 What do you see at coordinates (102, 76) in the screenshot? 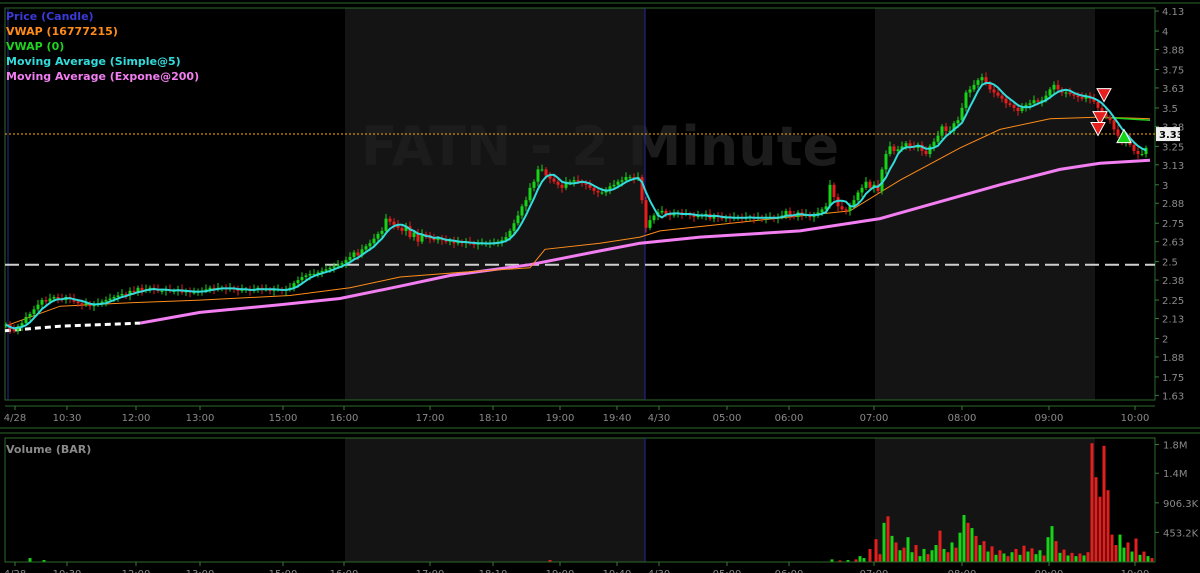
I see `legend-entry: Moving Average (Expone@200)` at bounding box center [102, 76].